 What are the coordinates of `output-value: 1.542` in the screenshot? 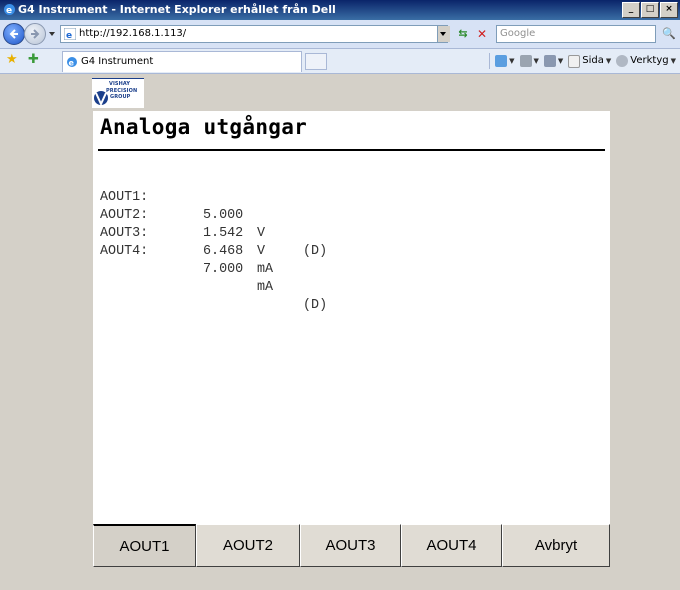 It's located at (223, 233).